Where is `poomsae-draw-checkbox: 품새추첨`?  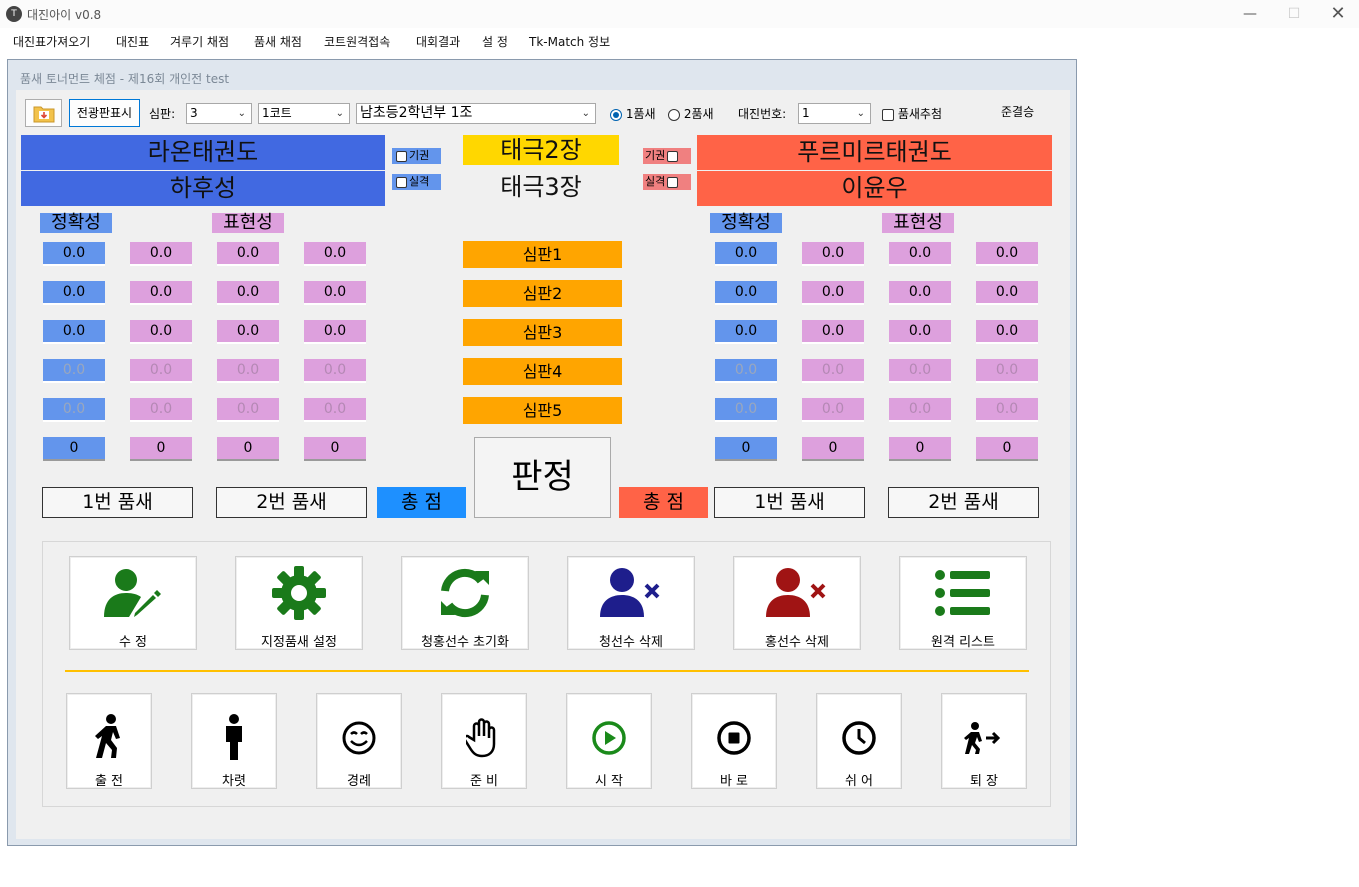 poomsae-draw-checkbox: 품새추첨 is located at coordinates (912, 113).